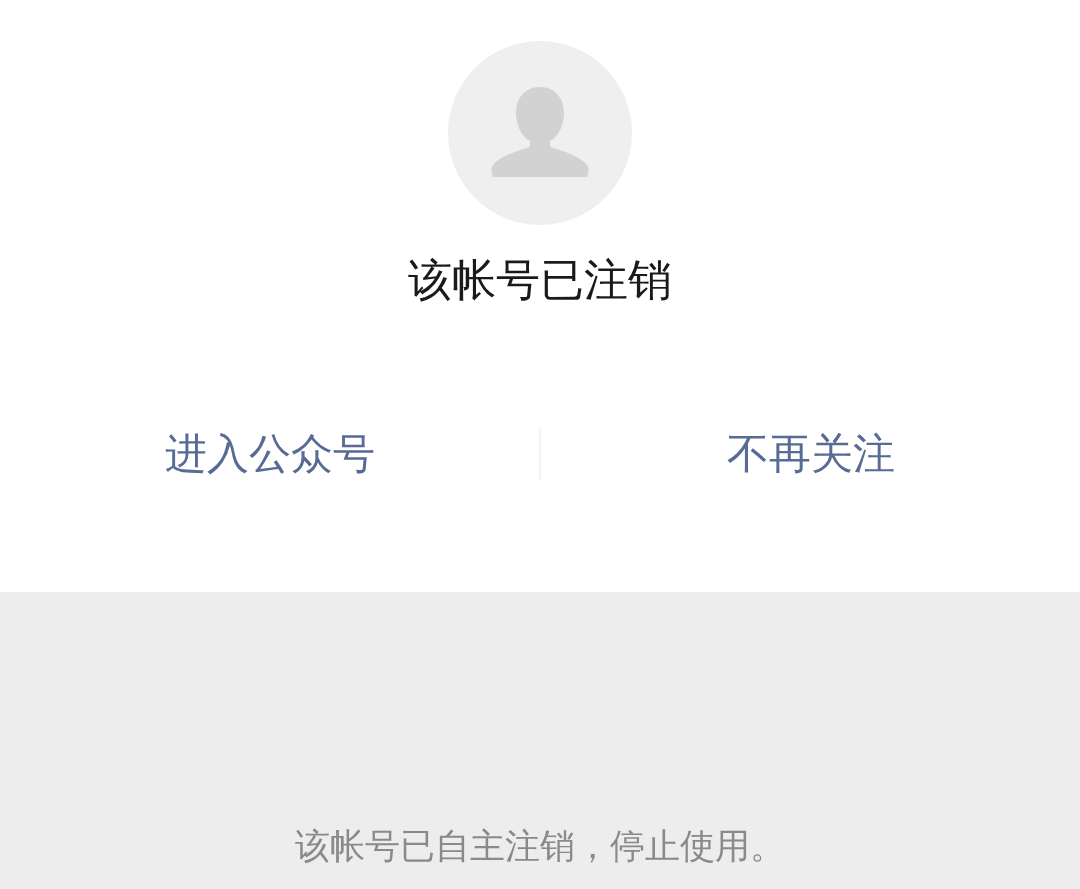  I want to click on notice-text: 该帐号已自主注销，停止使用。, so click(540, 846).